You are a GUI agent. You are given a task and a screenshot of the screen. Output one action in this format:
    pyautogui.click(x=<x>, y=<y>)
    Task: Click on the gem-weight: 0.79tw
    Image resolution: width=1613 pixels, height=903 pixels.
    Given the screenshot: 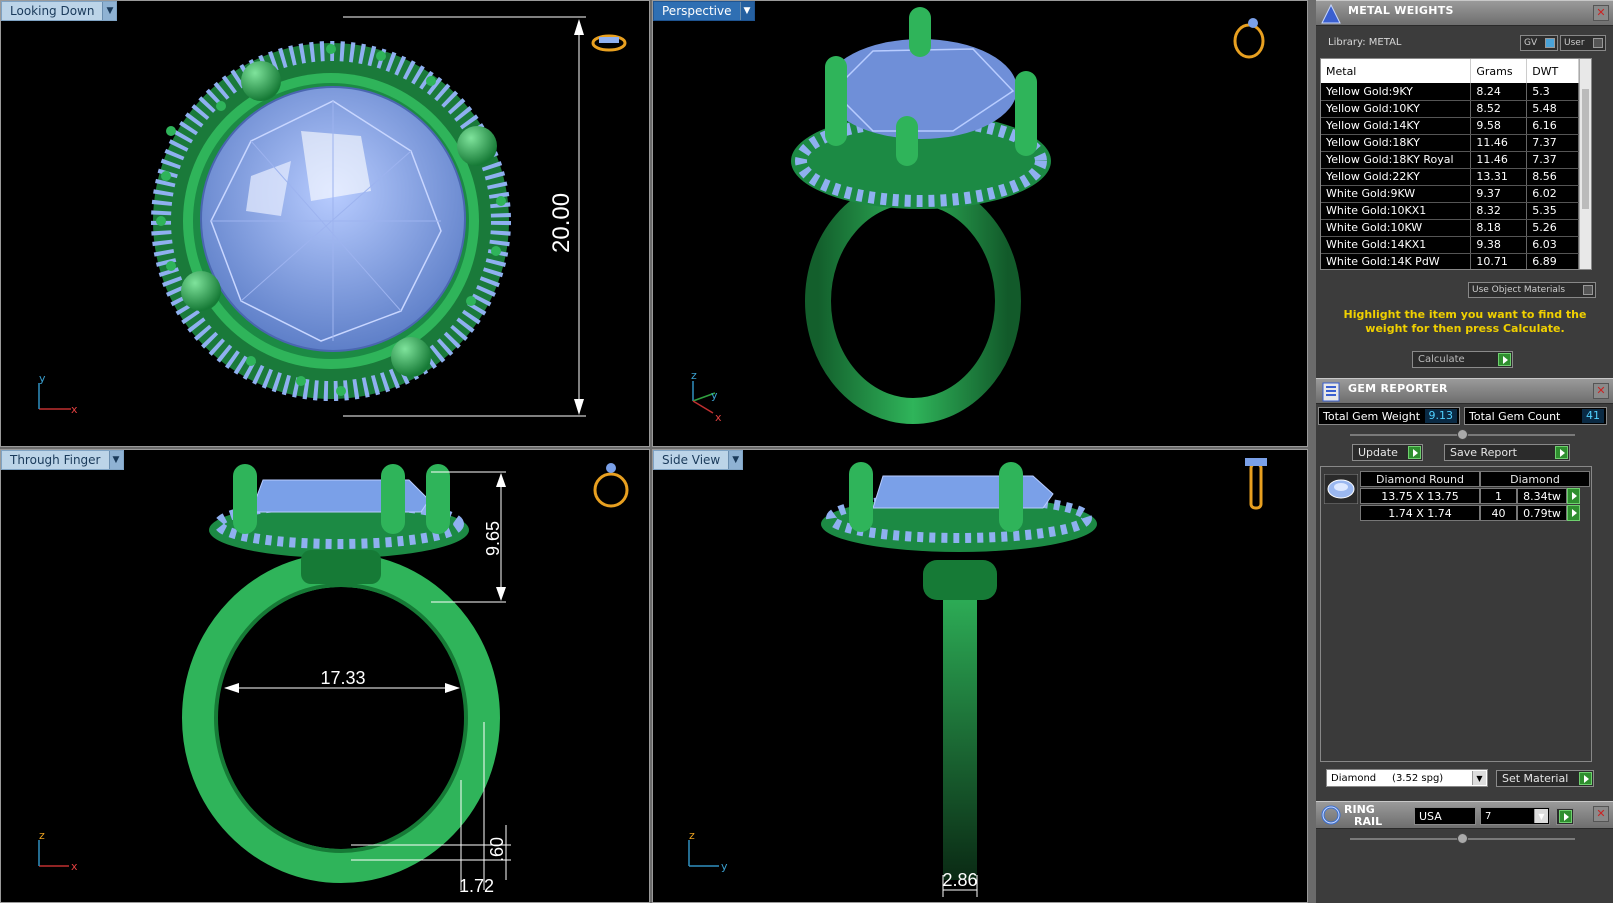 What is the action you would take?
    pyautogui.click(x=1542, y=513)
    